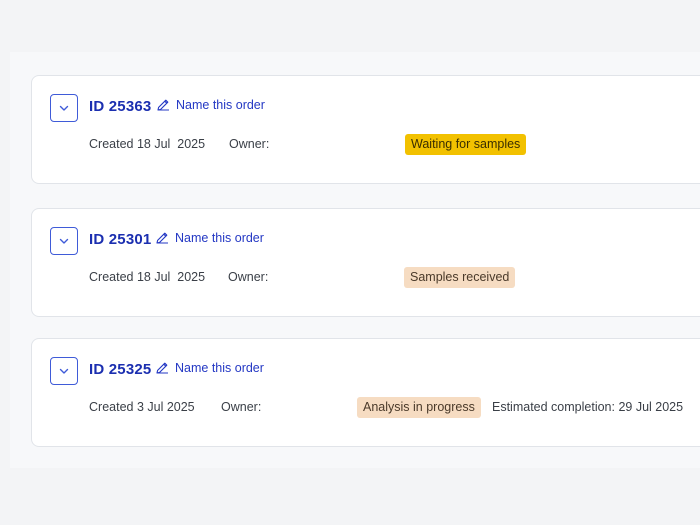 The width and height of the screenshot is (700, 525). What do you see at coordinates (588, 407) in the screenshot?
I see `estimated-completion: Estimated completion: 29 Jul 2025` at bounding box center [588, 407].